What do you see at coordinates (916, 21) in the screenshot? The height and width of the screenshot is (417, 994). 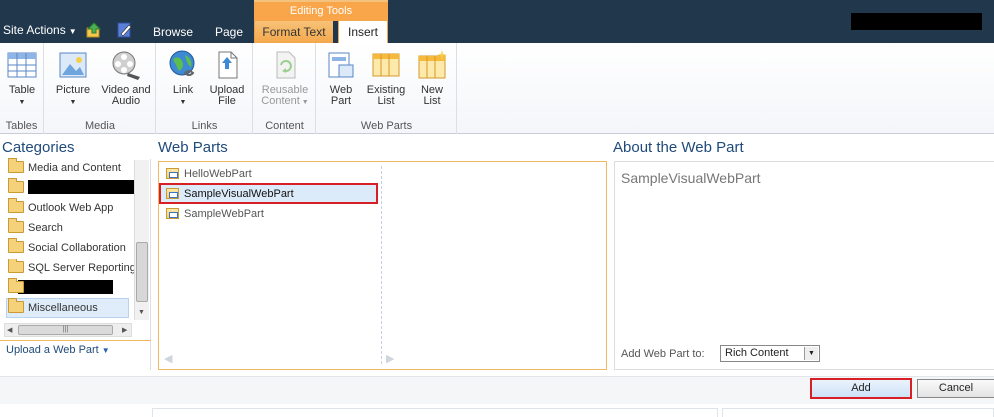 I see `redacted-user-name` at bounding box center [916, 21].